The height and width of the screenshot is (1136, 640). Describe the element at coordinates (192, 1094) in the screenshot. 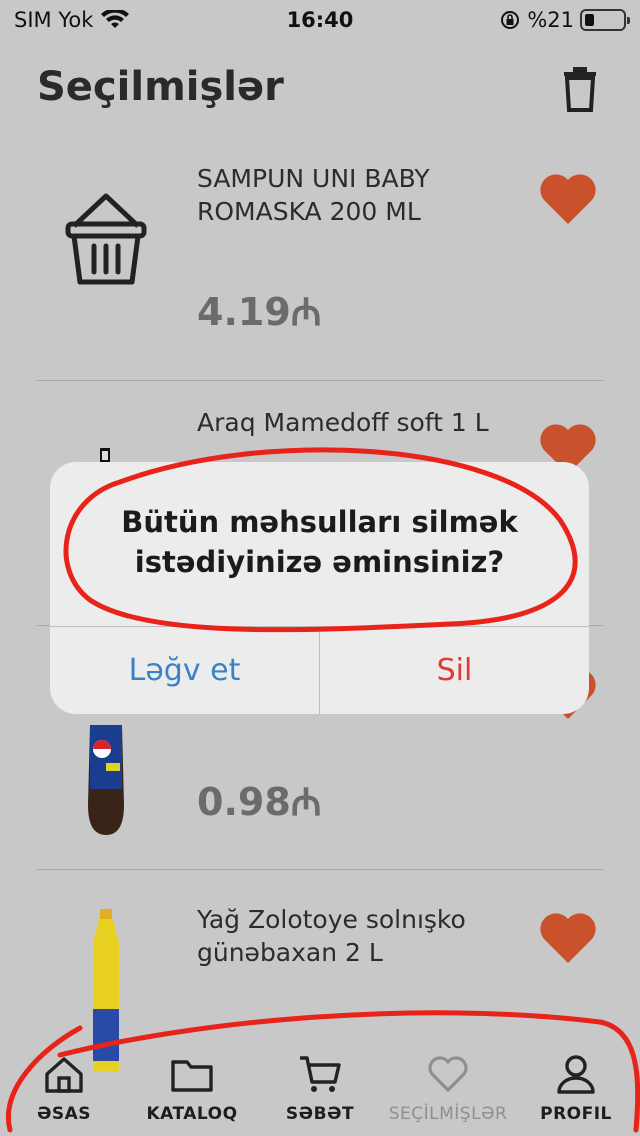

I see `tab-catalog: KATALOQ` at that location.